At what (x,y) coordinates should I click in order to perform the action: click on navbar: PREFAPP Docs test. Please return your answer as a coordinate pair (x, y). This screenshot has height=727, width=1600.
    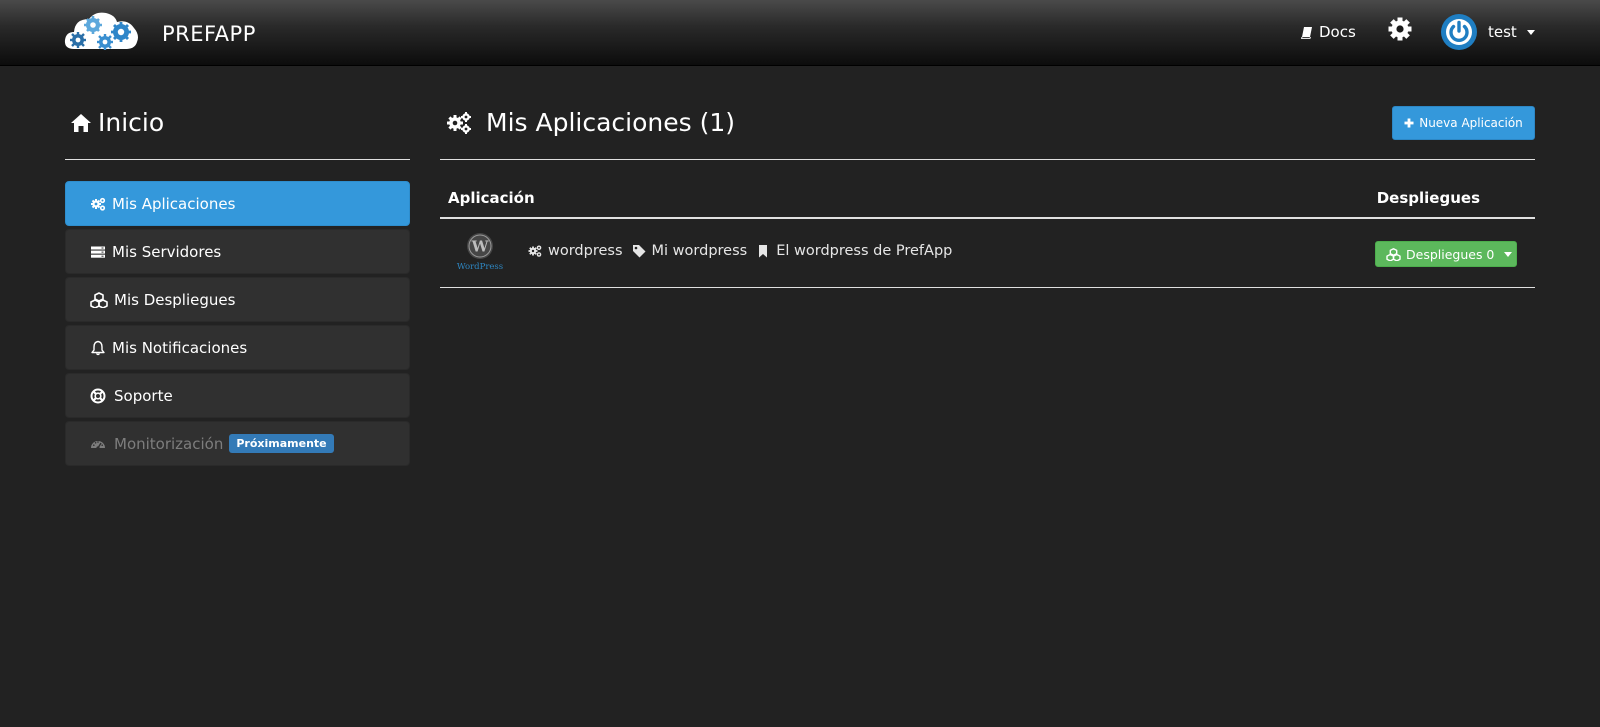
    Looking at the image, I should click on (800, 33).